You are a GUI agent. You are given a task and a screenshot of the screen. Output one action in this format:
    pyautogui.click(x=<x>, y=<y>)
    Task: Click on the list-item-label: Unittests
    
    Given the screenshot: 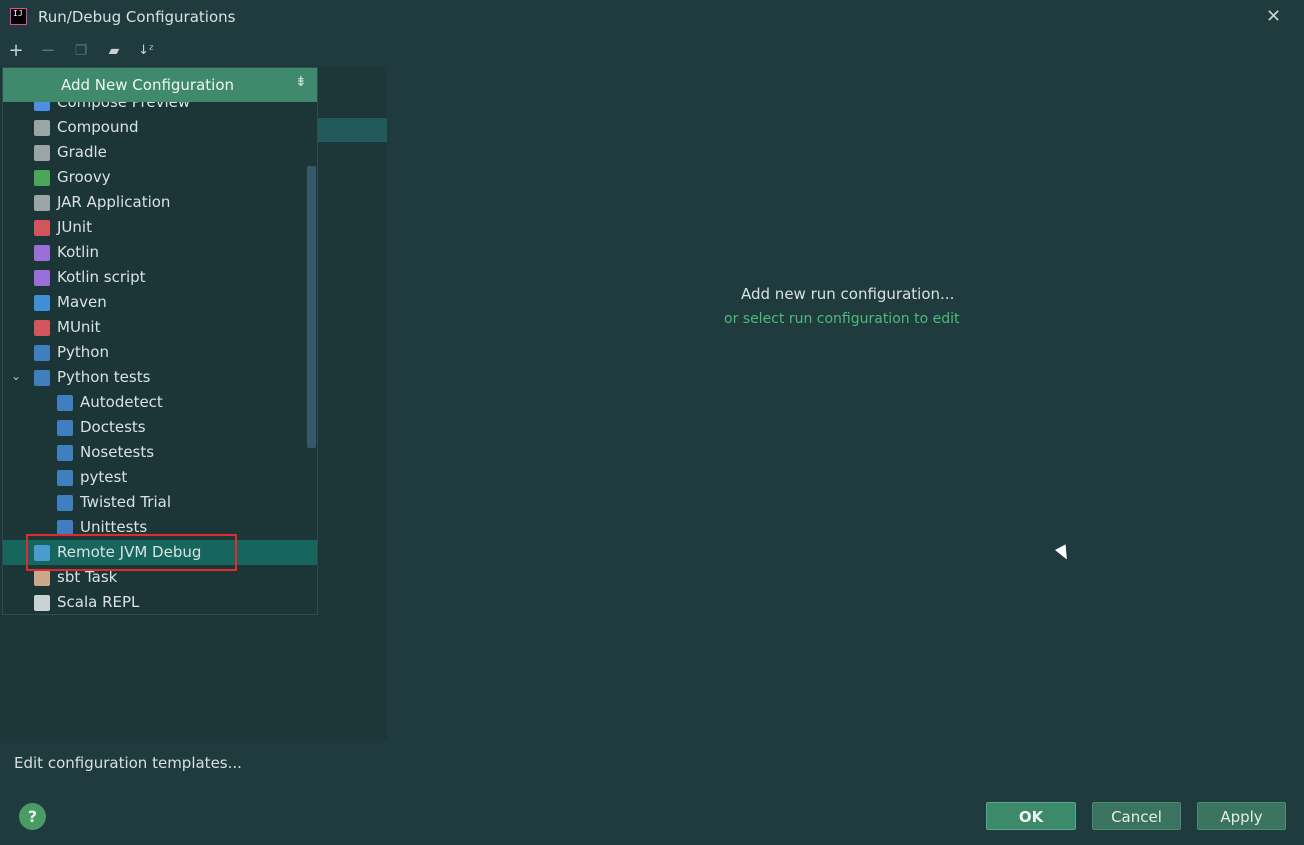 What is the action you would take?
    pyautogui.click(x=114, y=527)
    